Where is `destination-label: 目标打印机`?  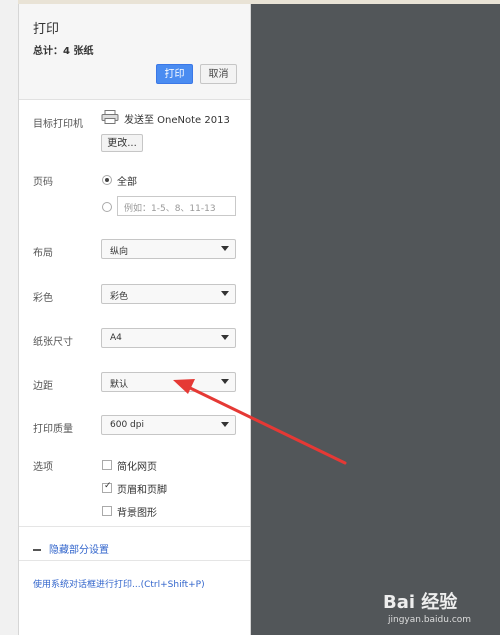
destination-label: 目标打印机 is located at coordinates (58, 124).